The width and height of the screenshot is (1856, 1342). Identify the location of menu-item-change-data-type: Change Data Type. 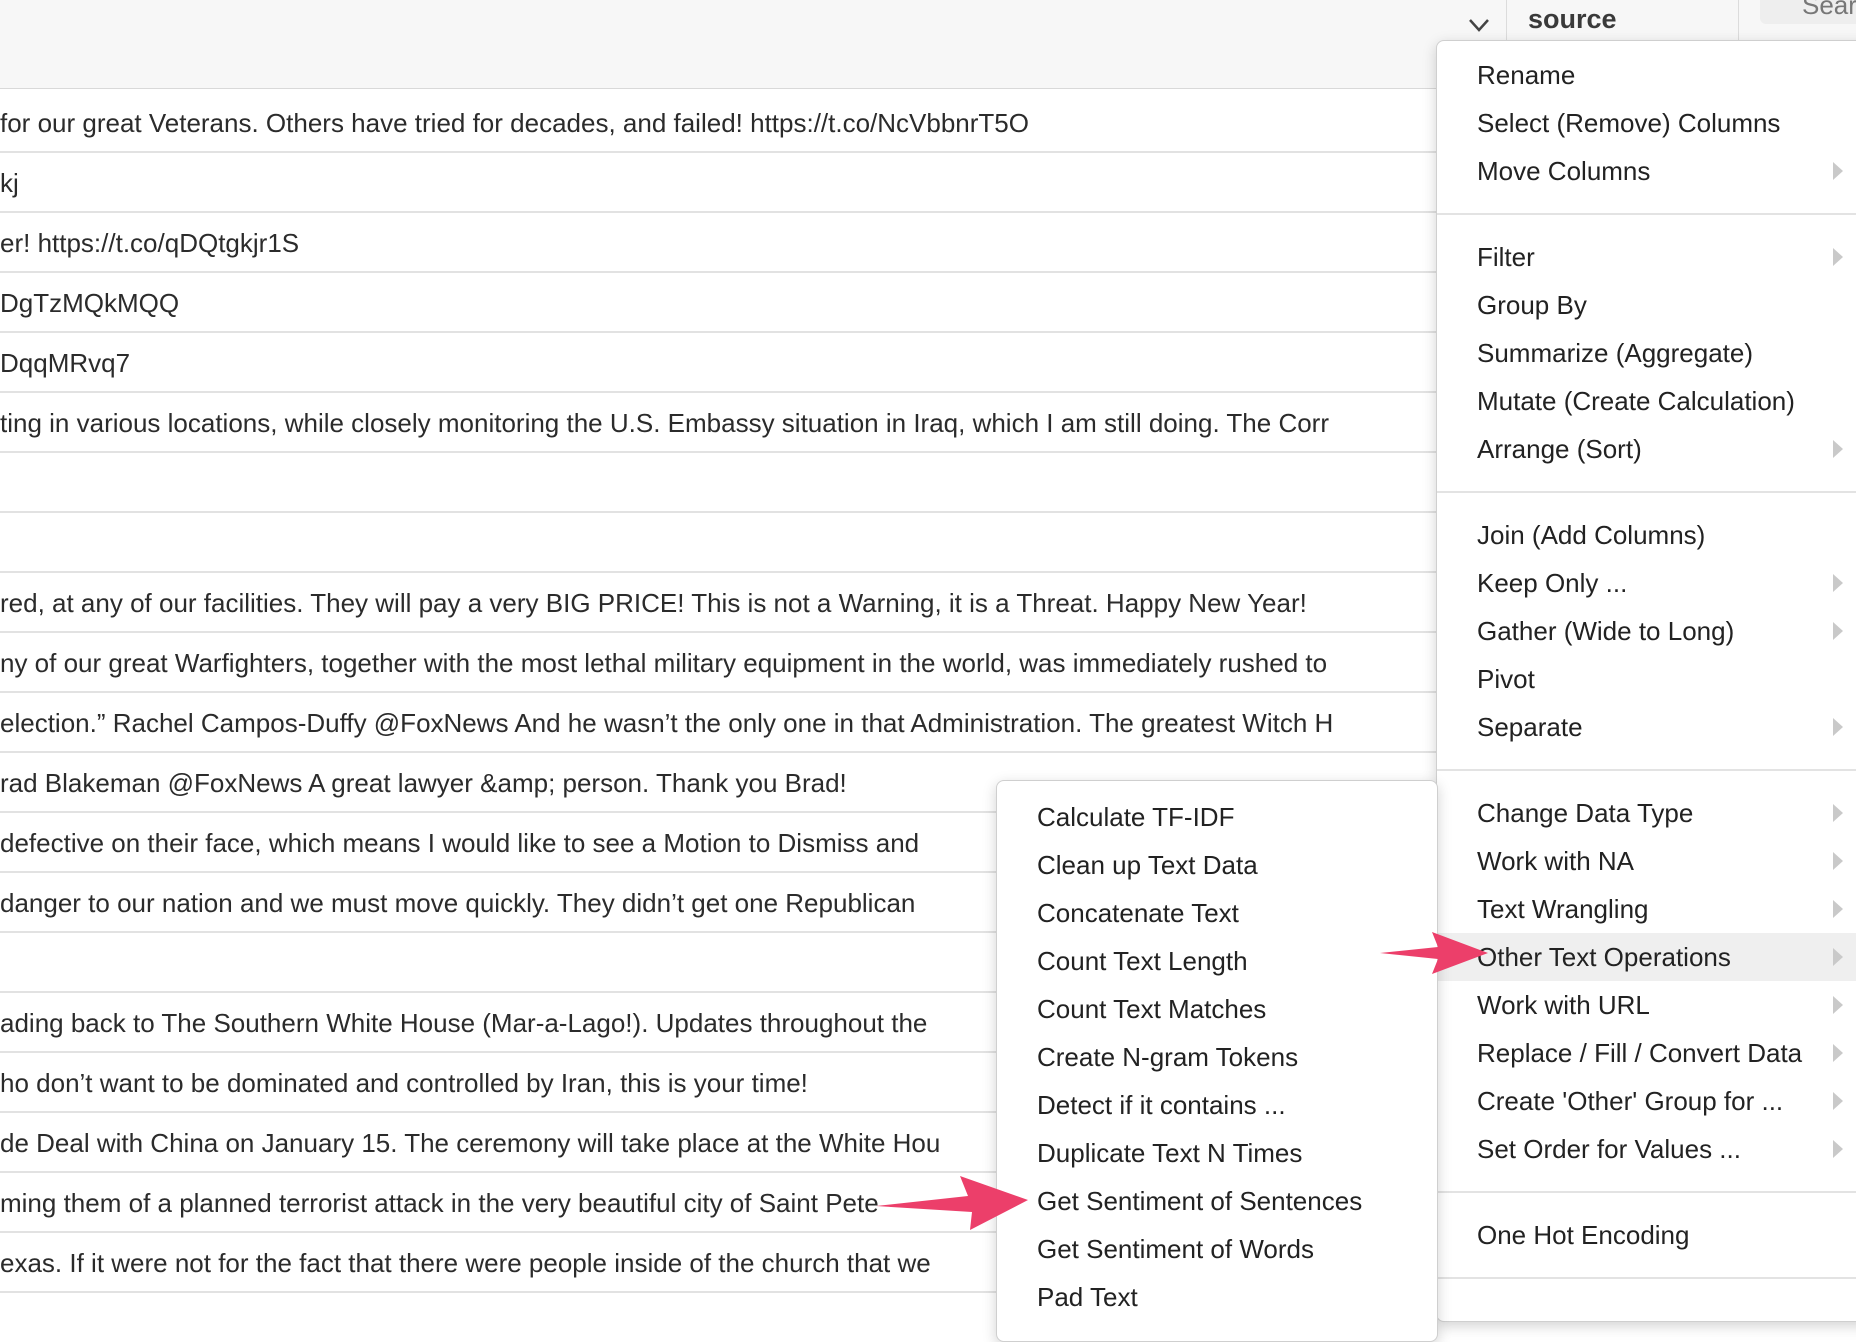
(1646, 813).